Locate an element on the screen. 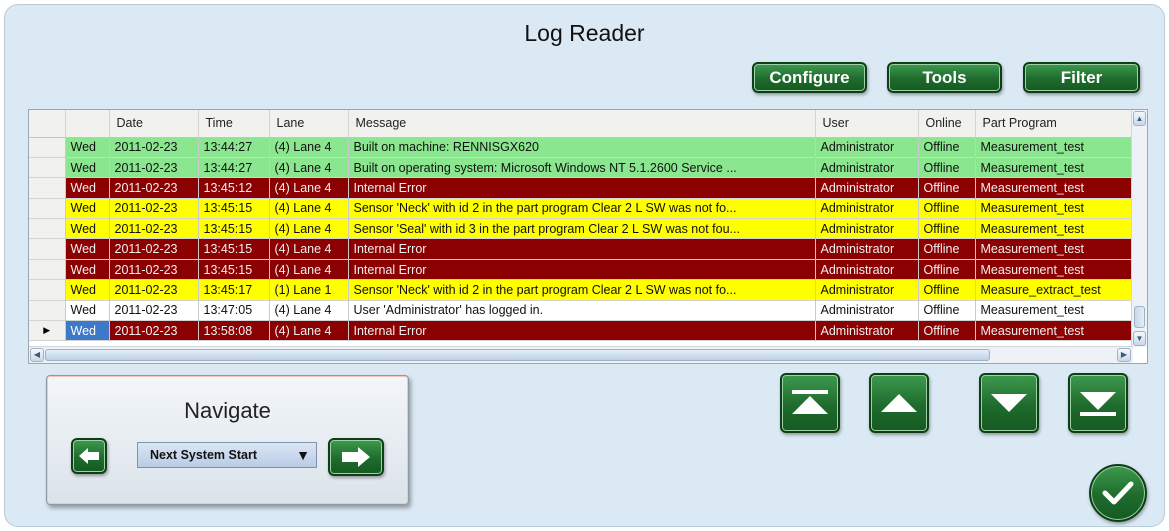 This screenshot has height=531, width=1169. ok-button is located at coordinates (1118, 493).